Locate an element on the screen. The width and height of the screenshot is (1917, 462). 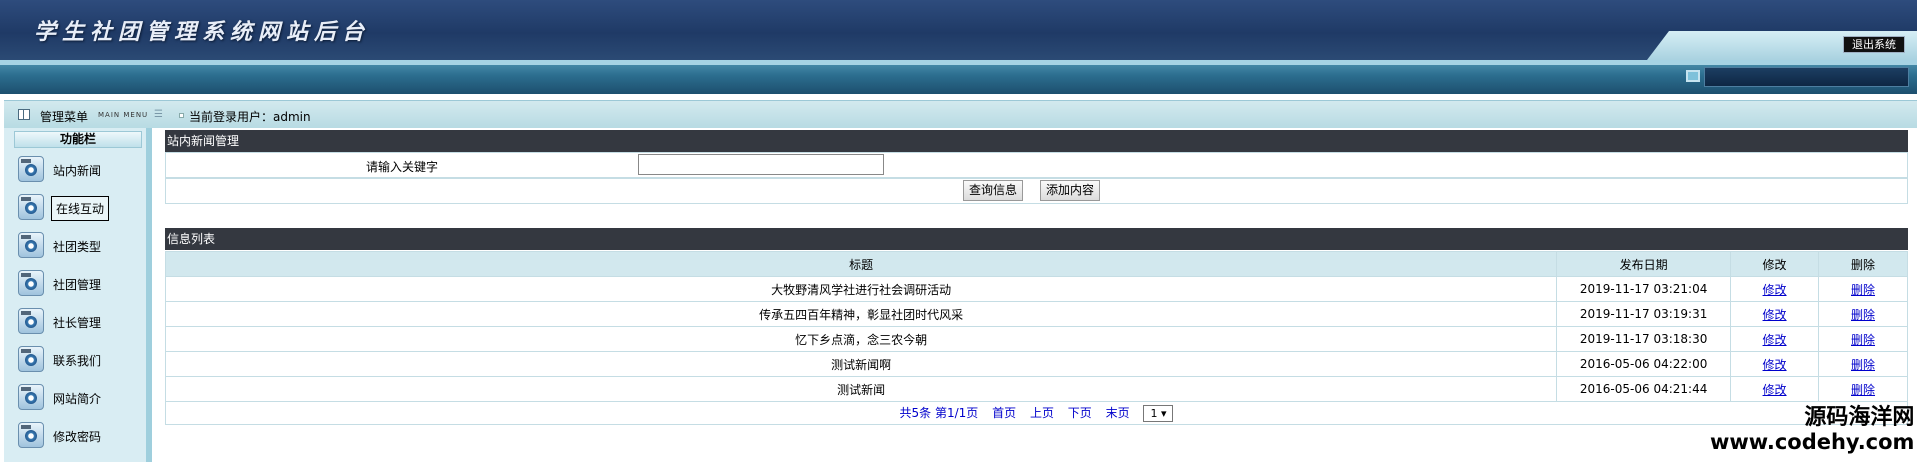
table-row: 测试新闻 2016-05-06 04:21:44 修改 删除 is located at coordinates (1036, 389).